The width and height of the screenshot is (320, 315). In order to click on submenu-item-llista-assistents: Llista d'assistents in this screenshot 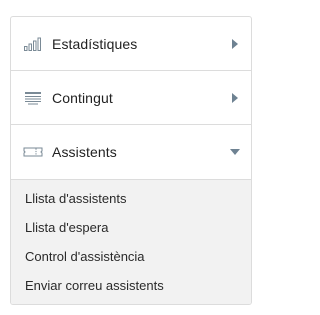, I will do `click(131, 198)`.